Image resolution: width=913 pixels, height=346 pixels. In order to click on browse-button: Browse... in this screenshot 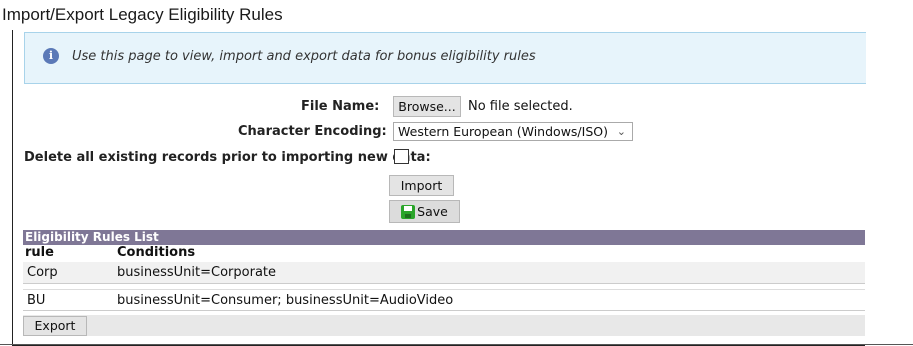, I will do `click(427, 106)`.